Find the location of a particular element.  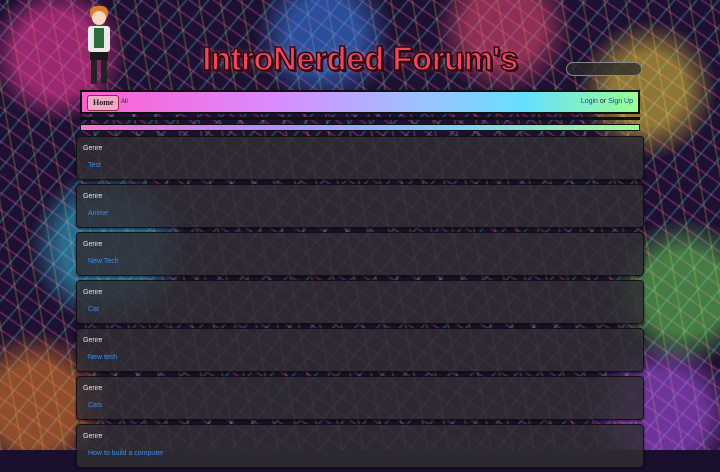

category-panel: Genre Anime is located at coordinates (360, 206).